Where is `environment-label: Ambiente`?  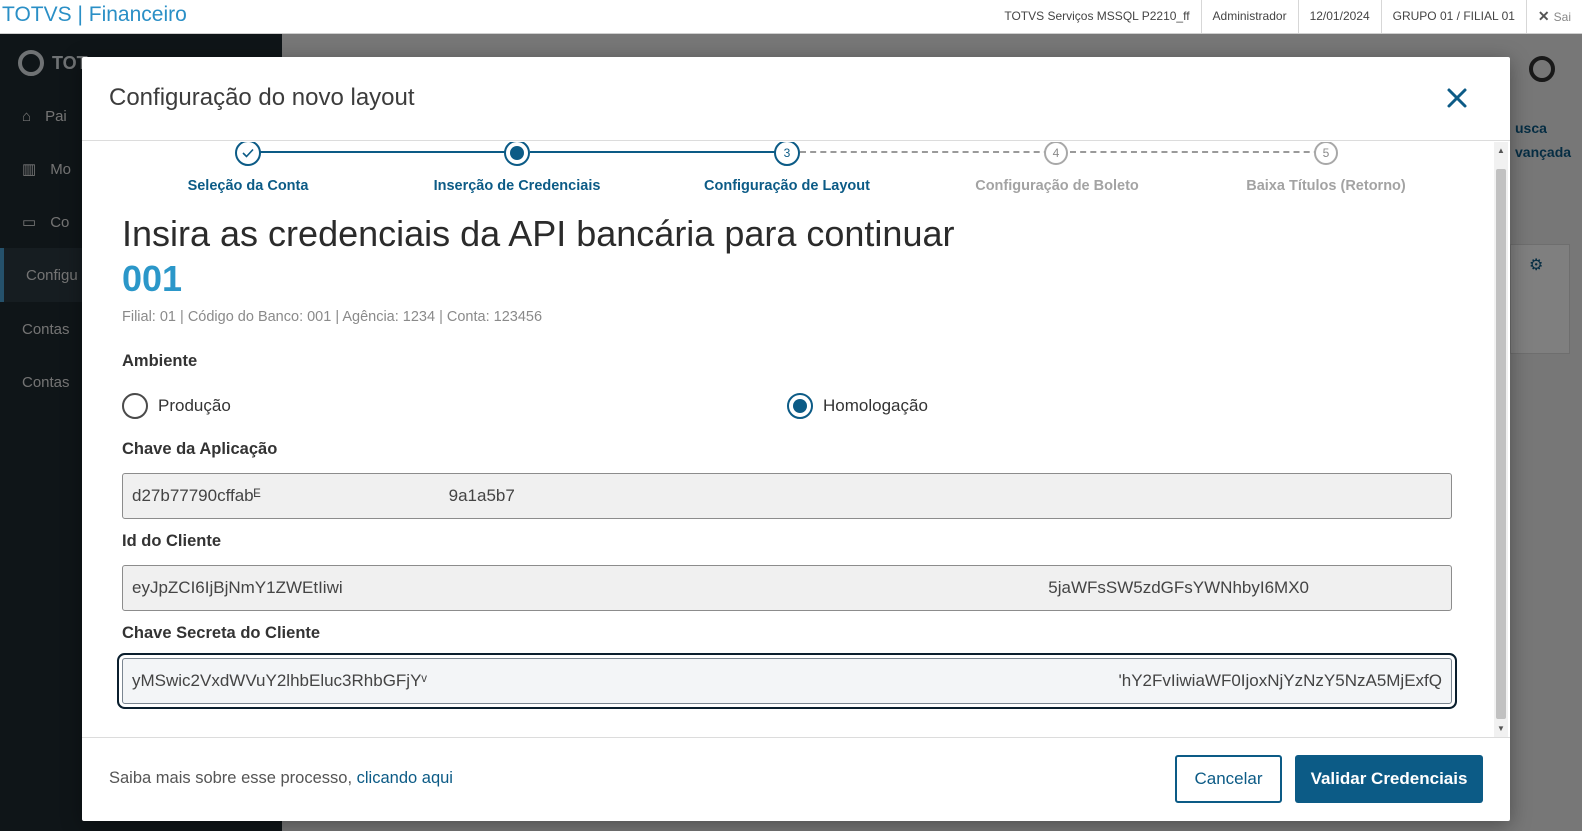 environment-label: Ambiente is located at coordinates (160, 361).